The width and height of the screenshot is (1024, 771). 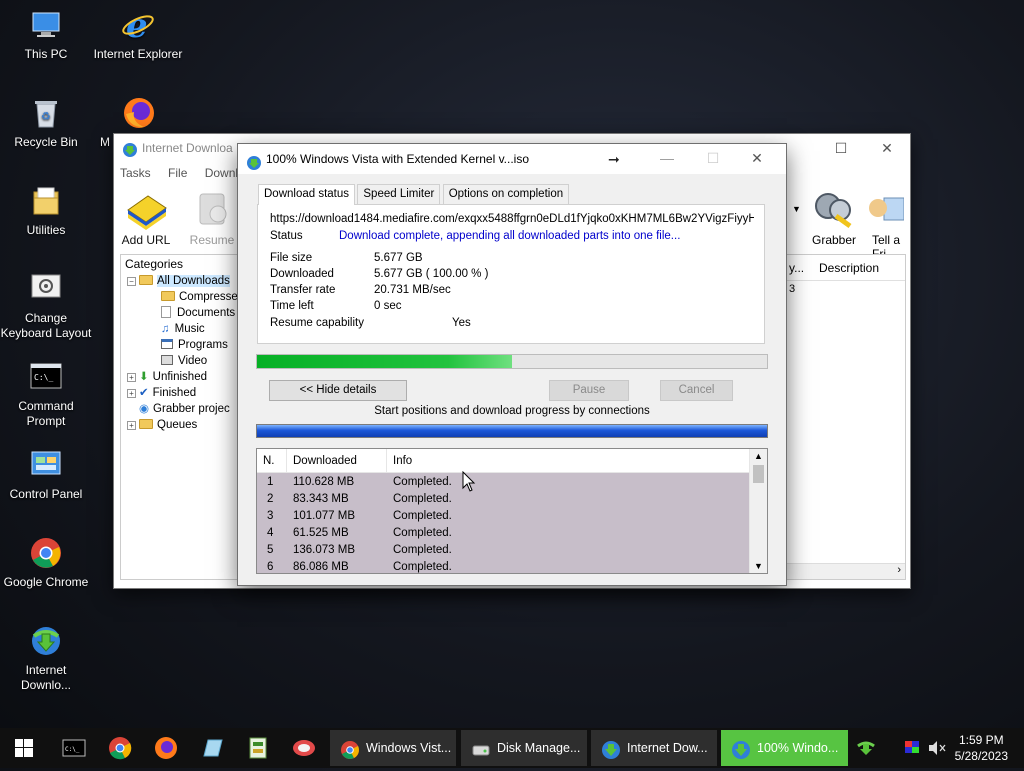 What do you see at coordinates (845, 571) in the screenshot?
I see `horizontal-scrollbar: ›` at bounding box center [845, 571].